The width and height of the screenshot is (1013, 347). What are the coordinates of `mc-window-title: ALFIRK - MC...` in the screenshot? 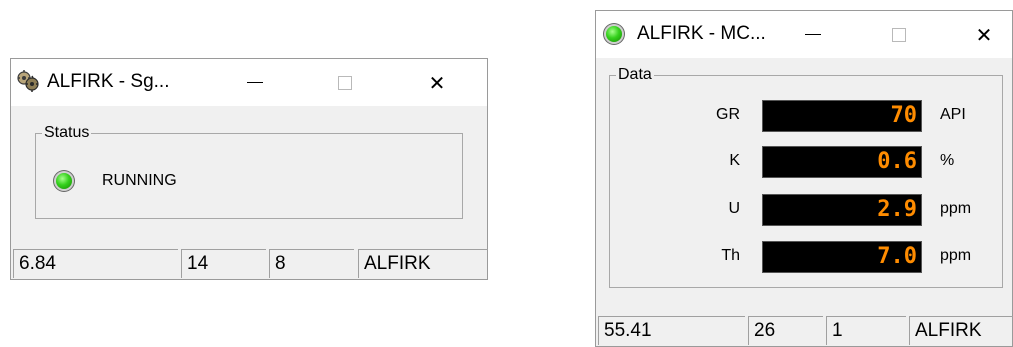 It's located at (701, 33).